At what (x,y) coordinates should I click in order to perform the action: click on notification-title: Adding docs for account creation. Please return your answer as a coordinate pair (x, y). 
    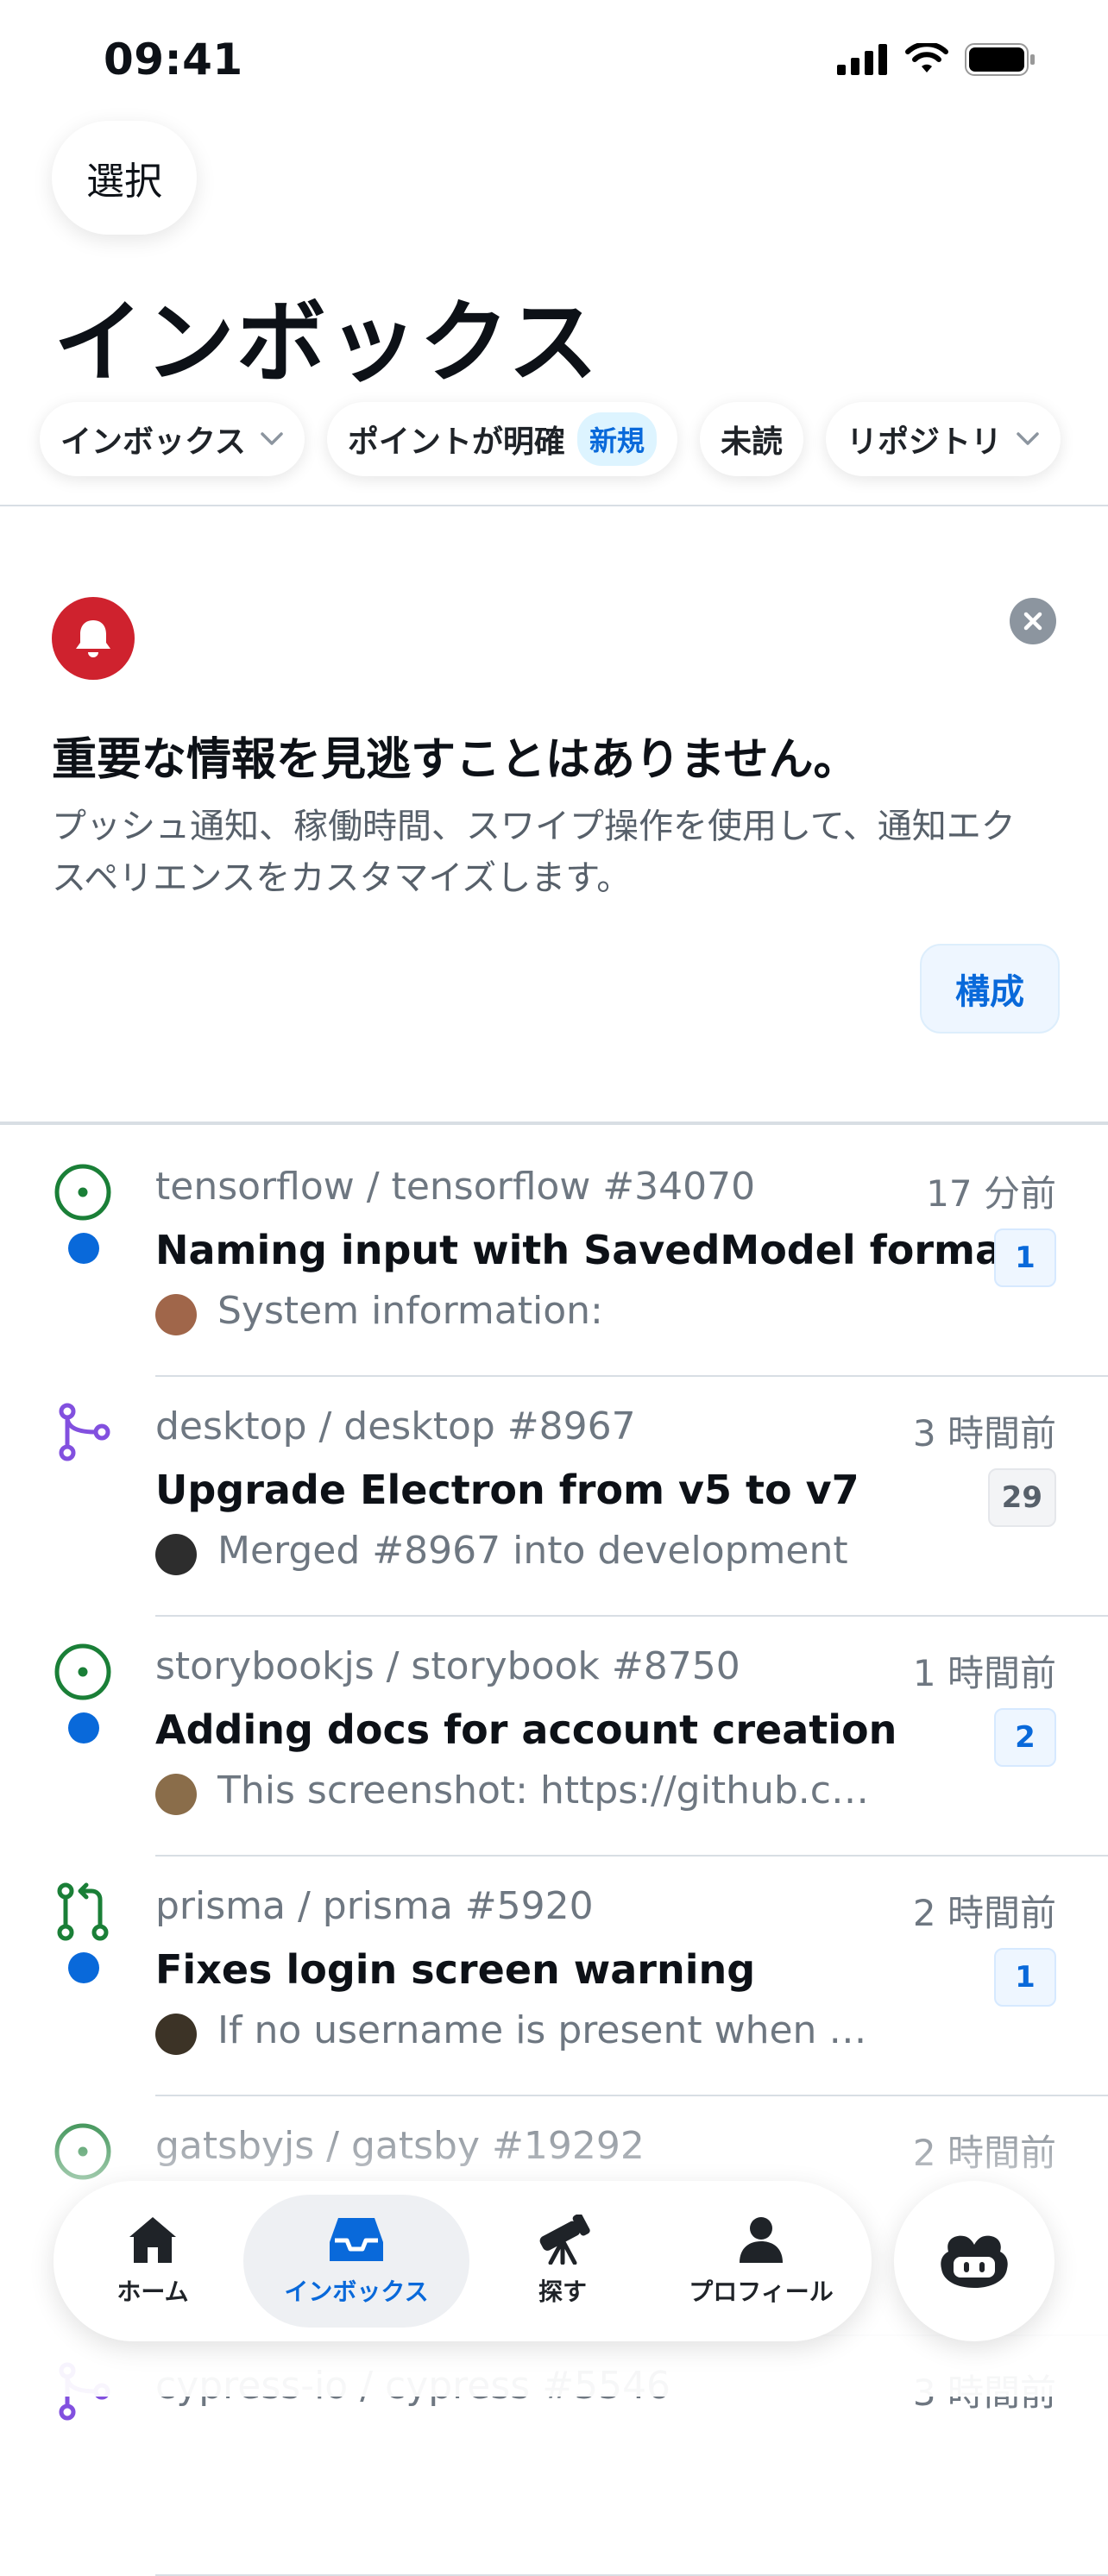
    Looking at the image, I should click on (526, 1729).